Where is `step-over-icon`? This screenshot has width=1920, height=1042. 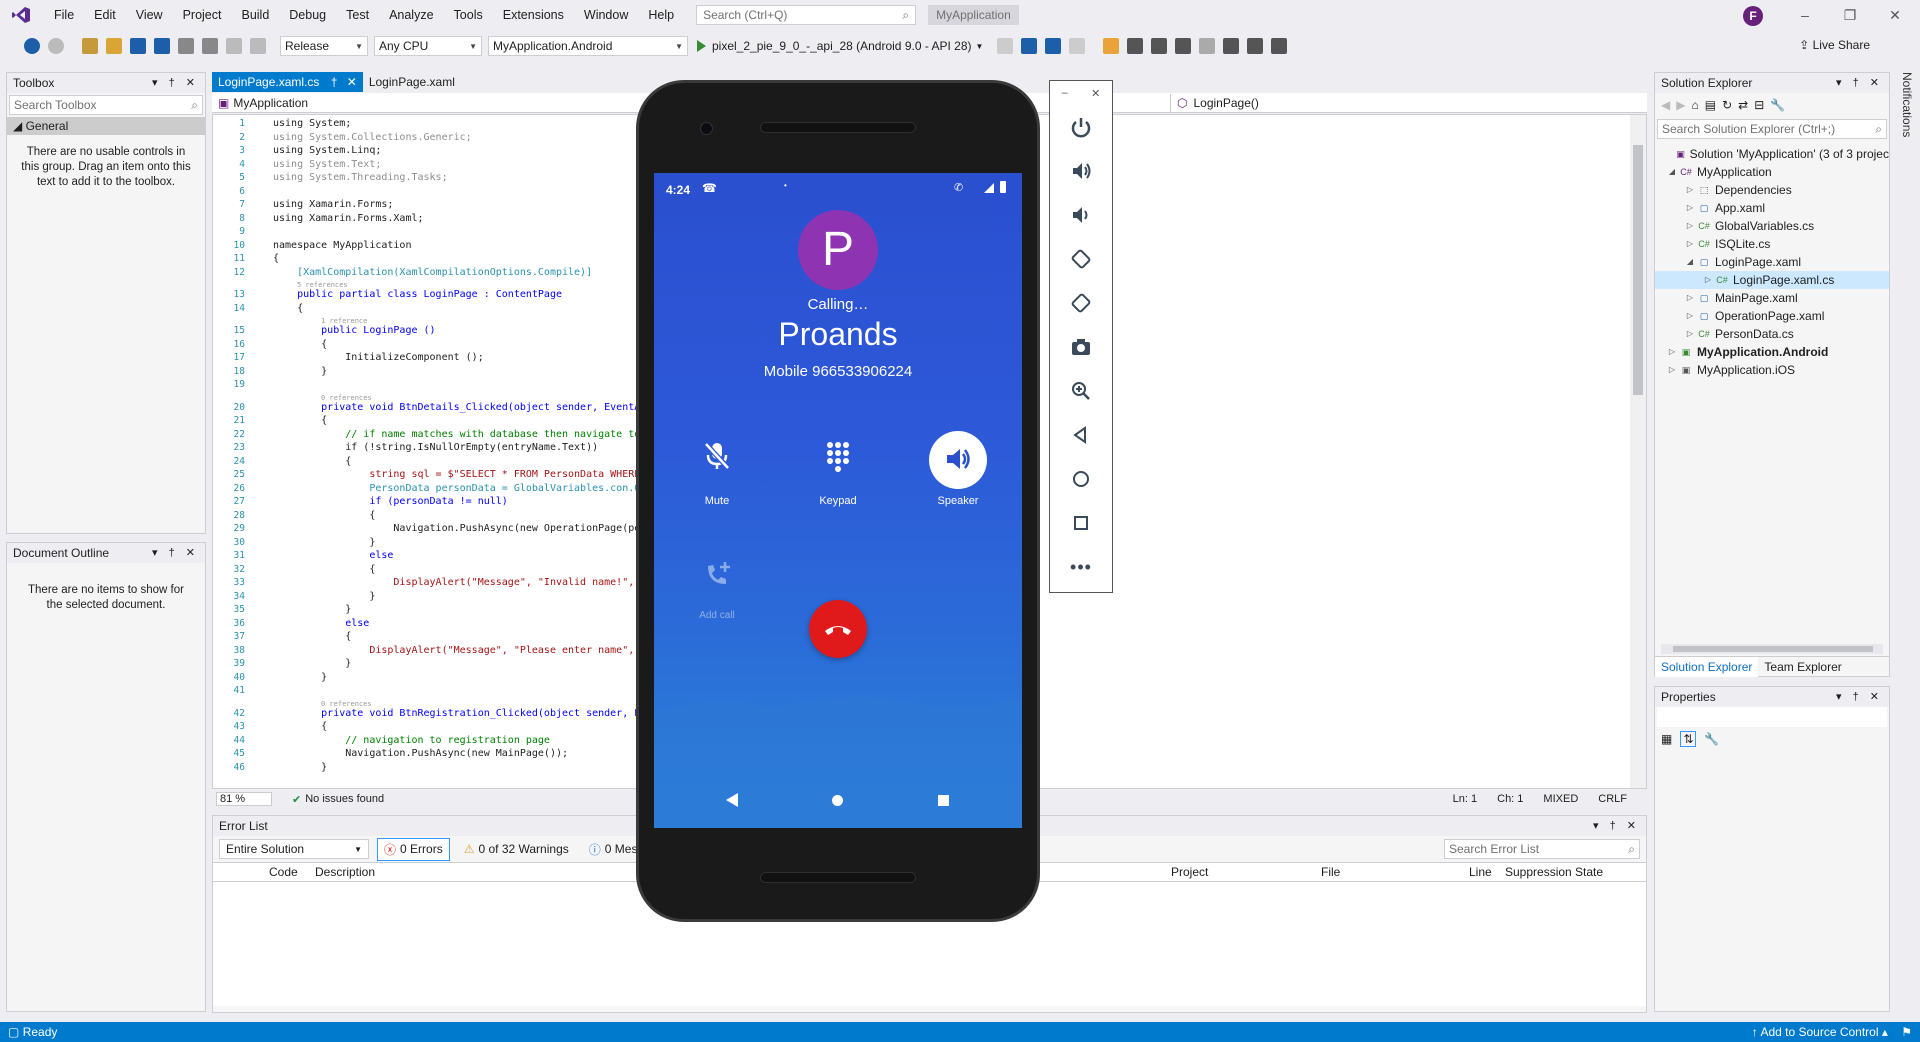 step-over-icon is located at coordinates (1053, 46).